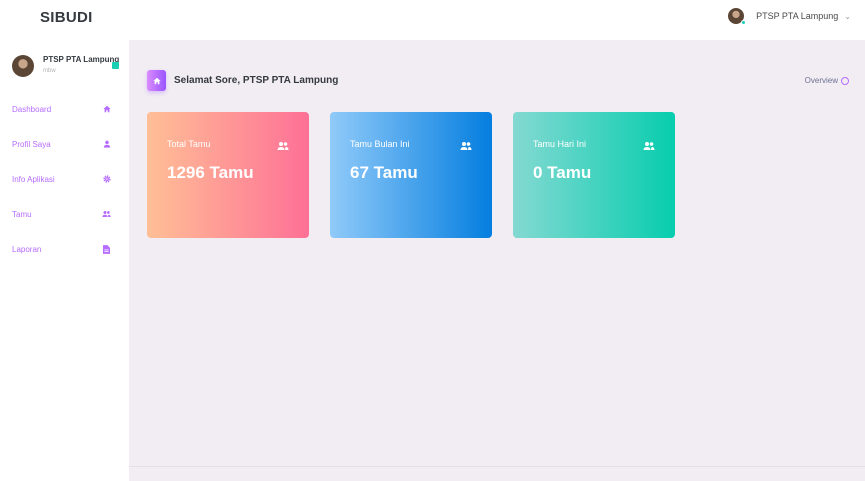  I want to click on sidebar-item-tamu: Tamu, so click(64, 214).